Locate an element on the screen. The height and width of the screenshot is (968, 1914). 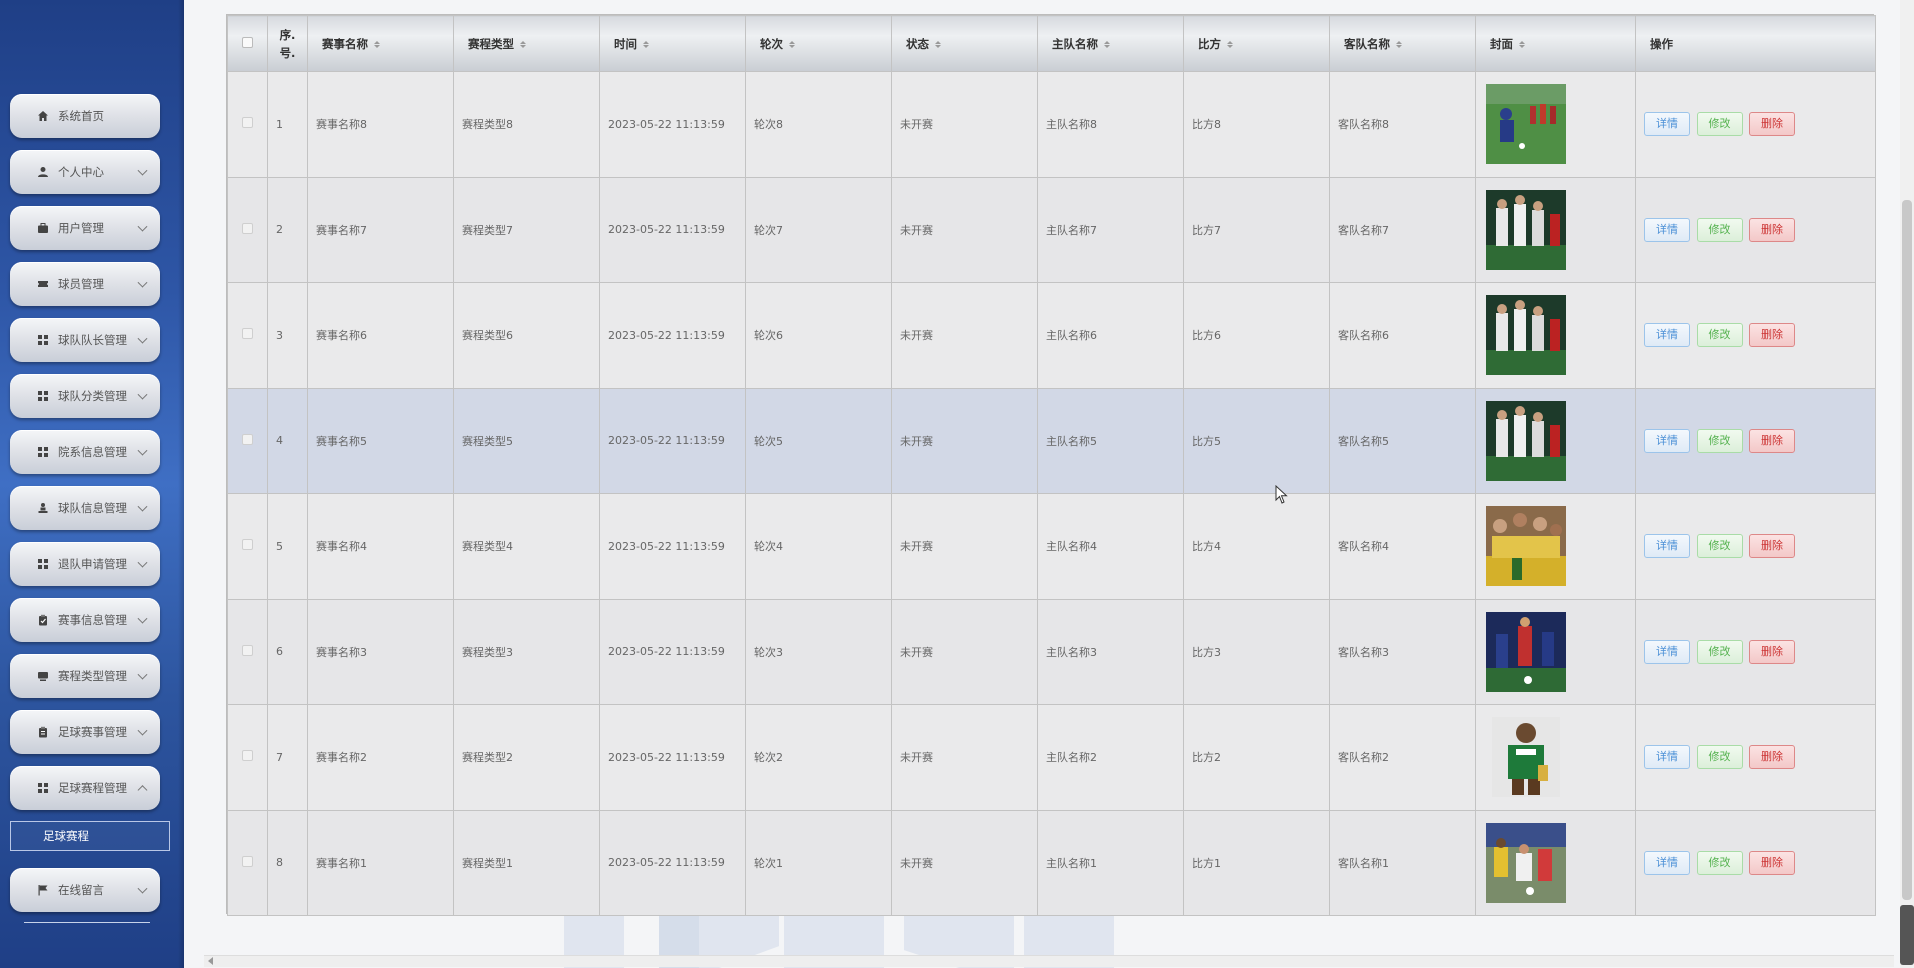
scroll-left-arrow-icon is located at coordinates (210, 961).